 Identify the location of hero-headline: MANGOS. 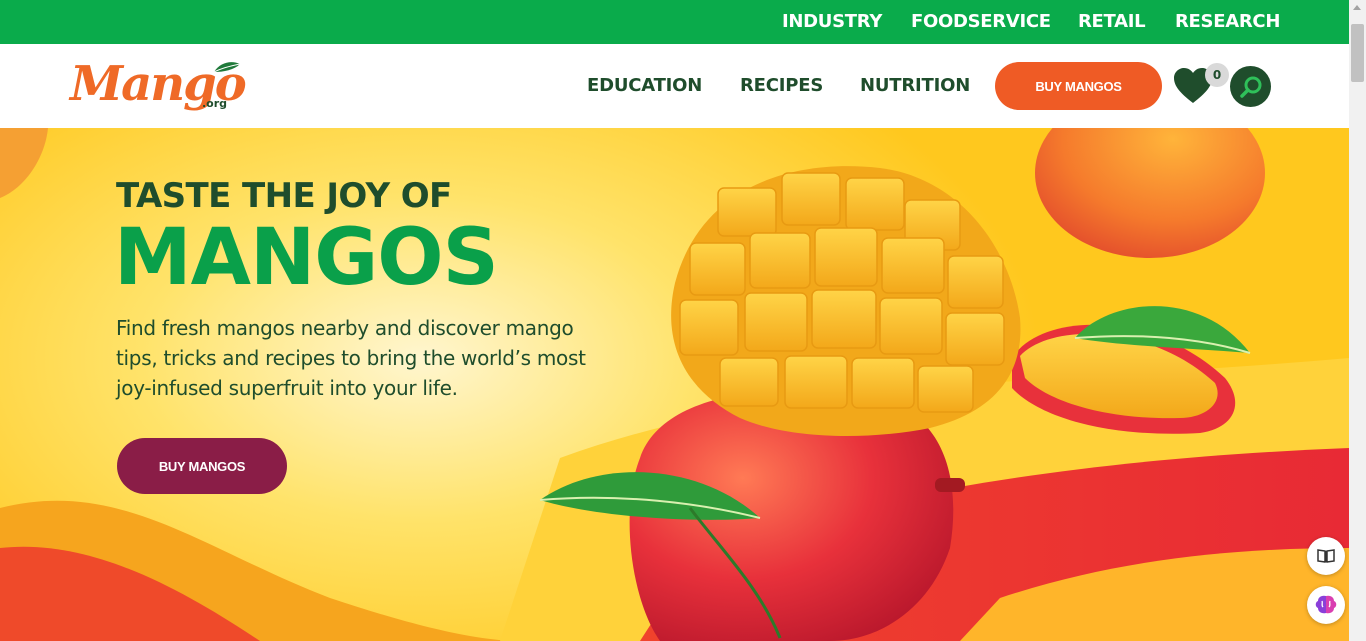
(306, 258).